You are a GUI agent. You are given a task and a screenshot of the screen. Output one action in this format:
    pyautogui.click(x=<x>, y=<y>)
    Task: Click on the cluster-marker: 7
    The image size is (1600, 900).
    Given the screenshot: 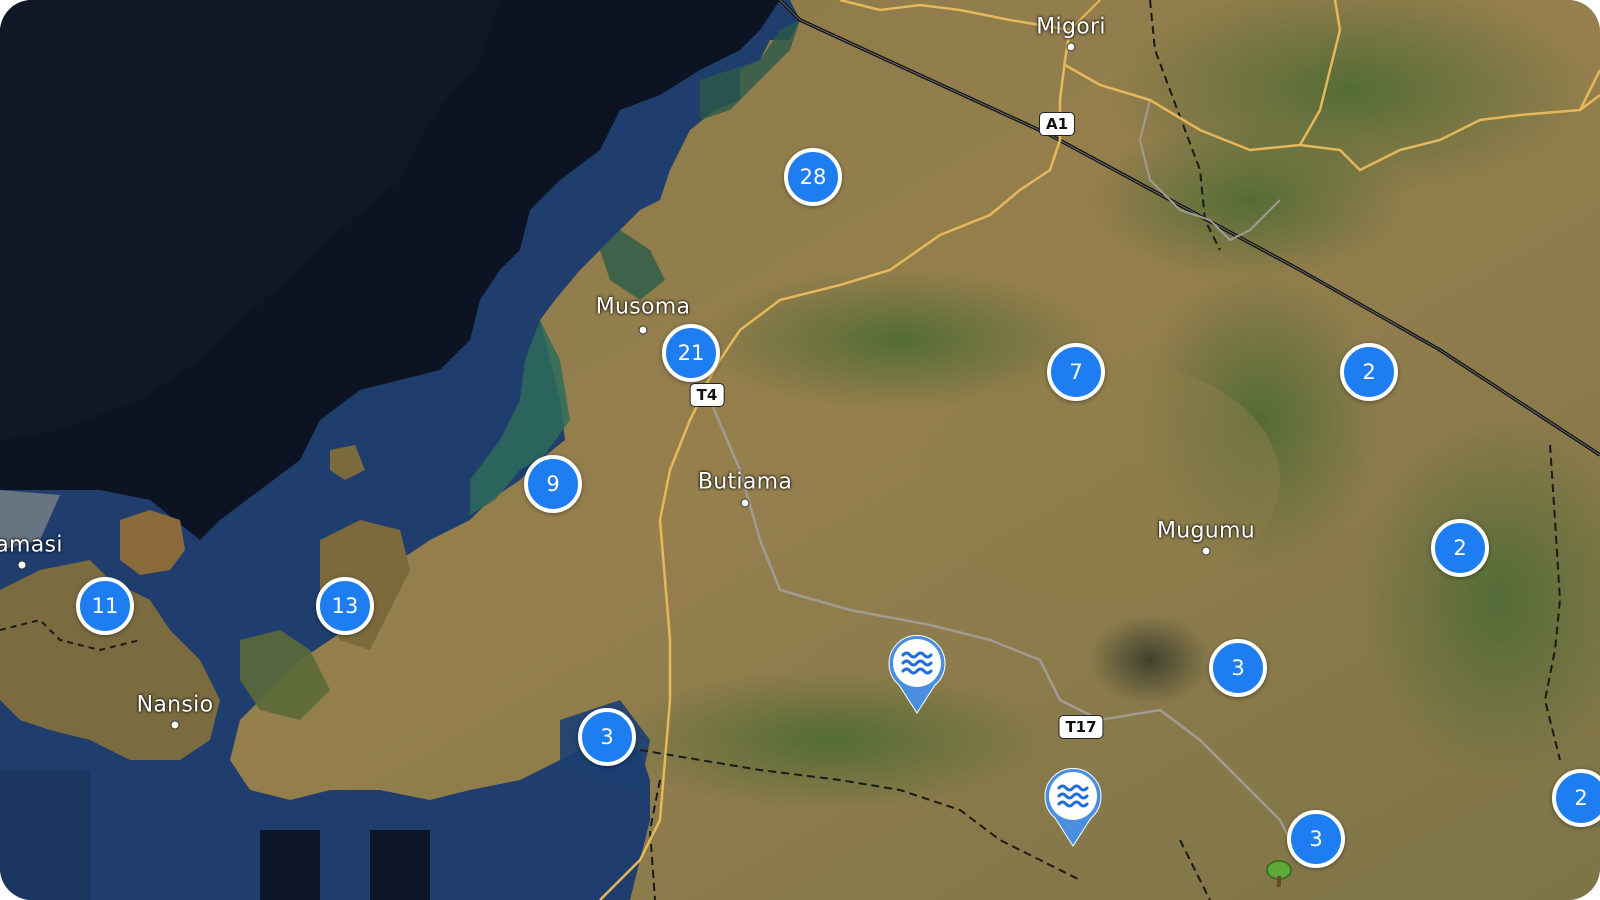 What is the action you would take?
    pyautogui.click(x=1076, y=372)
    